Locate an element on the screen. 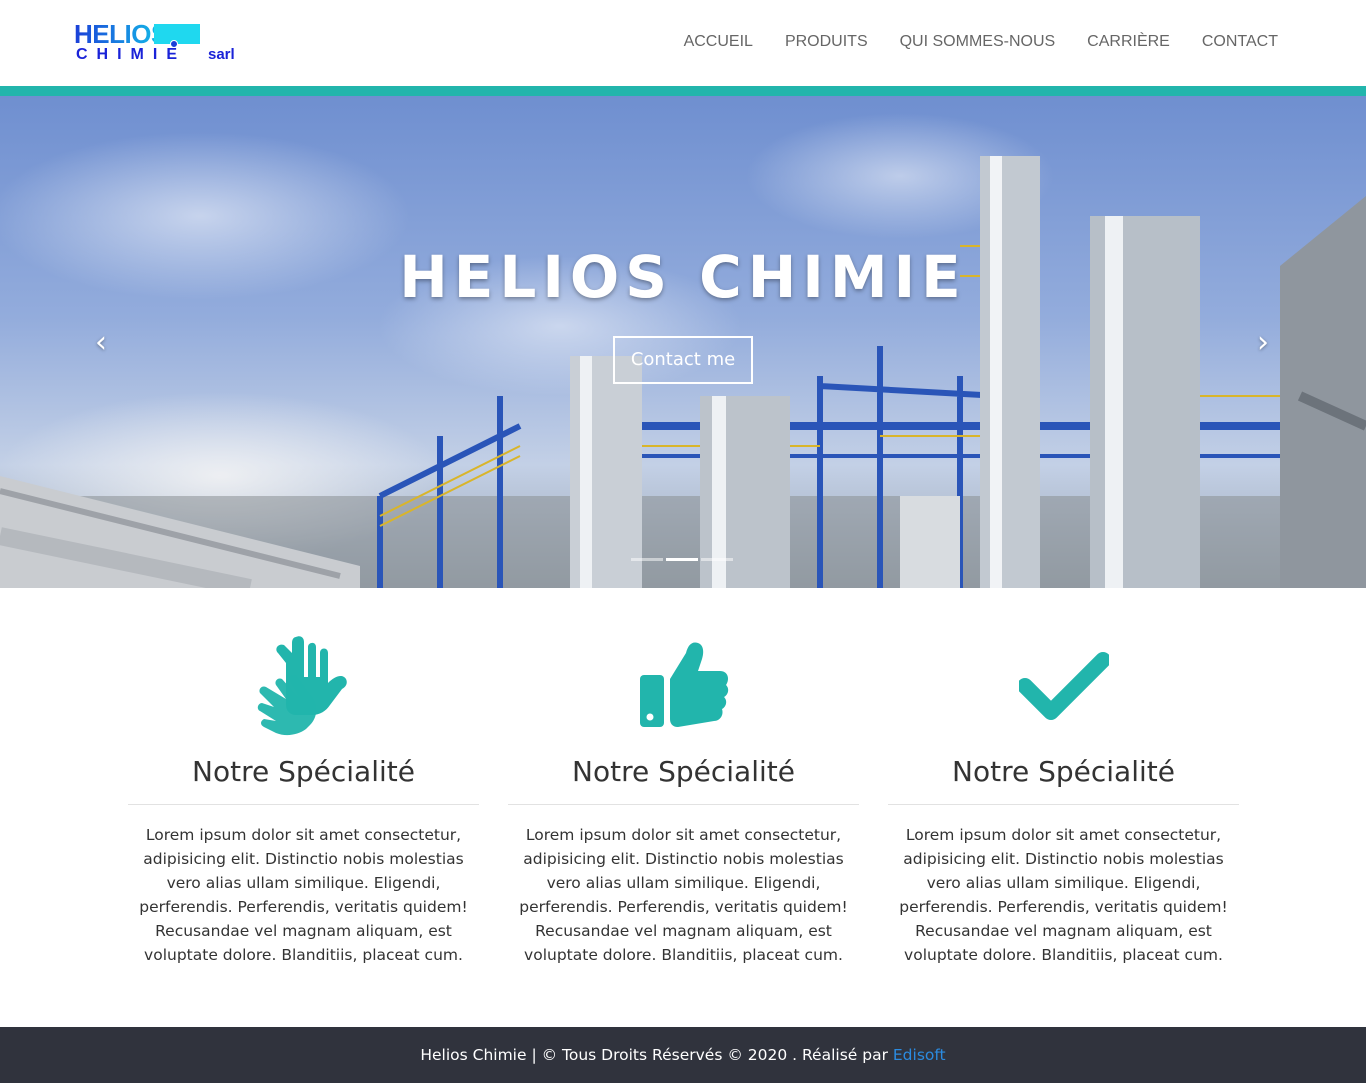 The width and height of the screenshot is (1366, 1083). contact-me-button: Contact me is located at coordinates (683, 360).